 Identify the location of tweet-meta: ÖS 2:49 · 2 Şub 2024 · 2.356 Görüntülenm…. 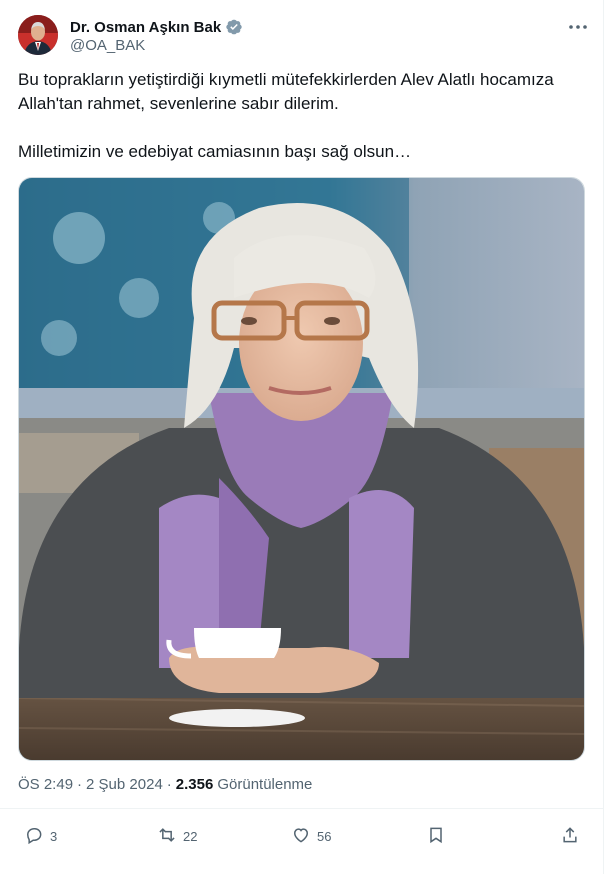
(165, 784).